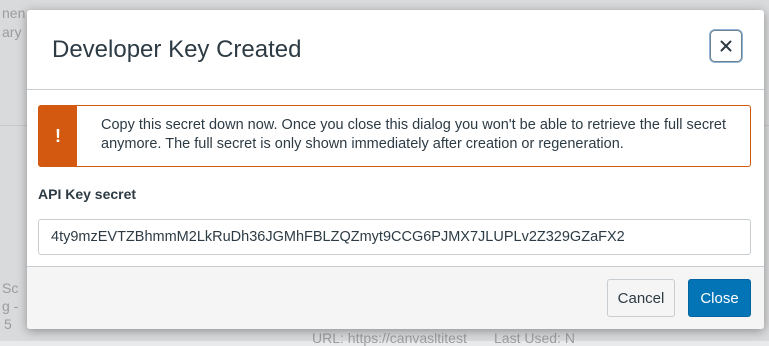 The height and width of the screenshot is (346, 769). Describe the element at coordinates (10, 288) in the screenshot. I see `background-text: Sc` at that location.